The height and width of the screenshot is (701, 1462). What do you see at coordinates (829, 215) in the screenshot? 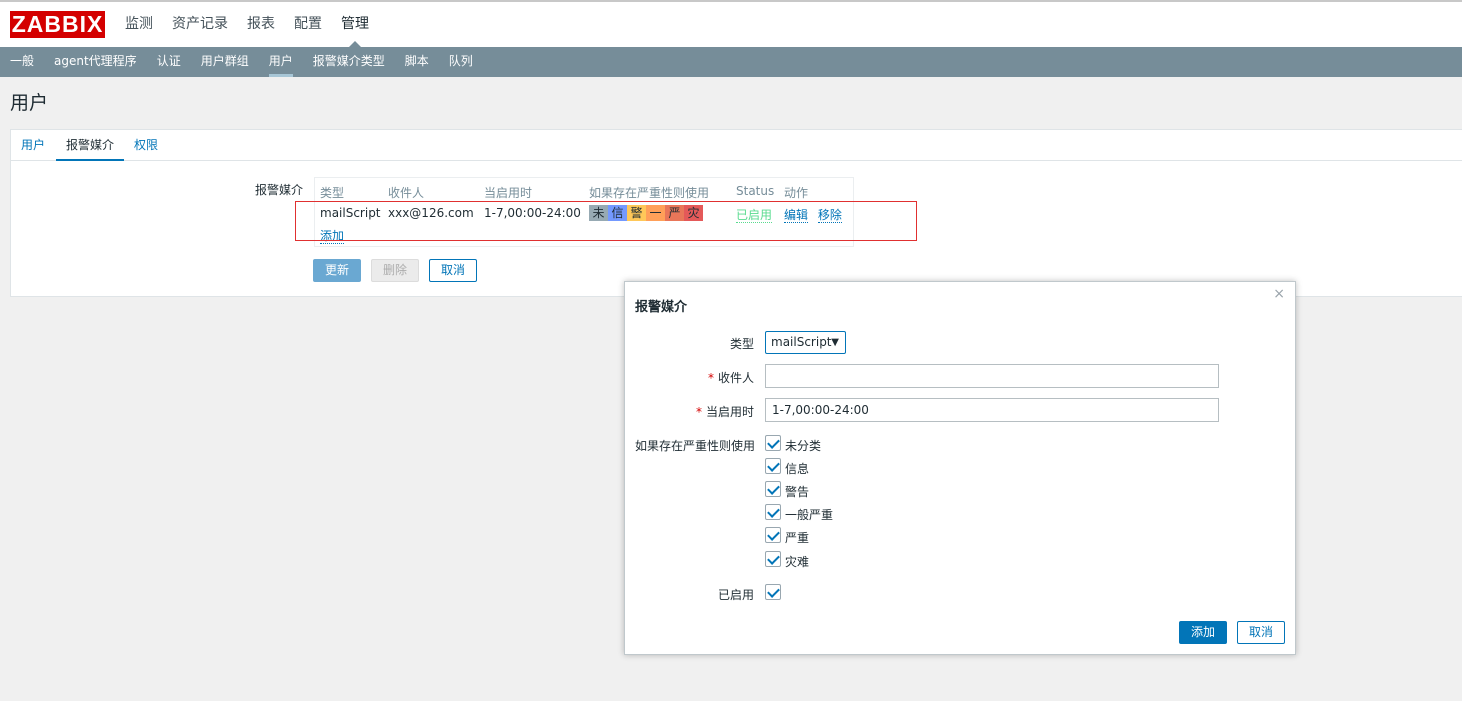
I see `remove-link: 移除` at bounding box center [829, 215].